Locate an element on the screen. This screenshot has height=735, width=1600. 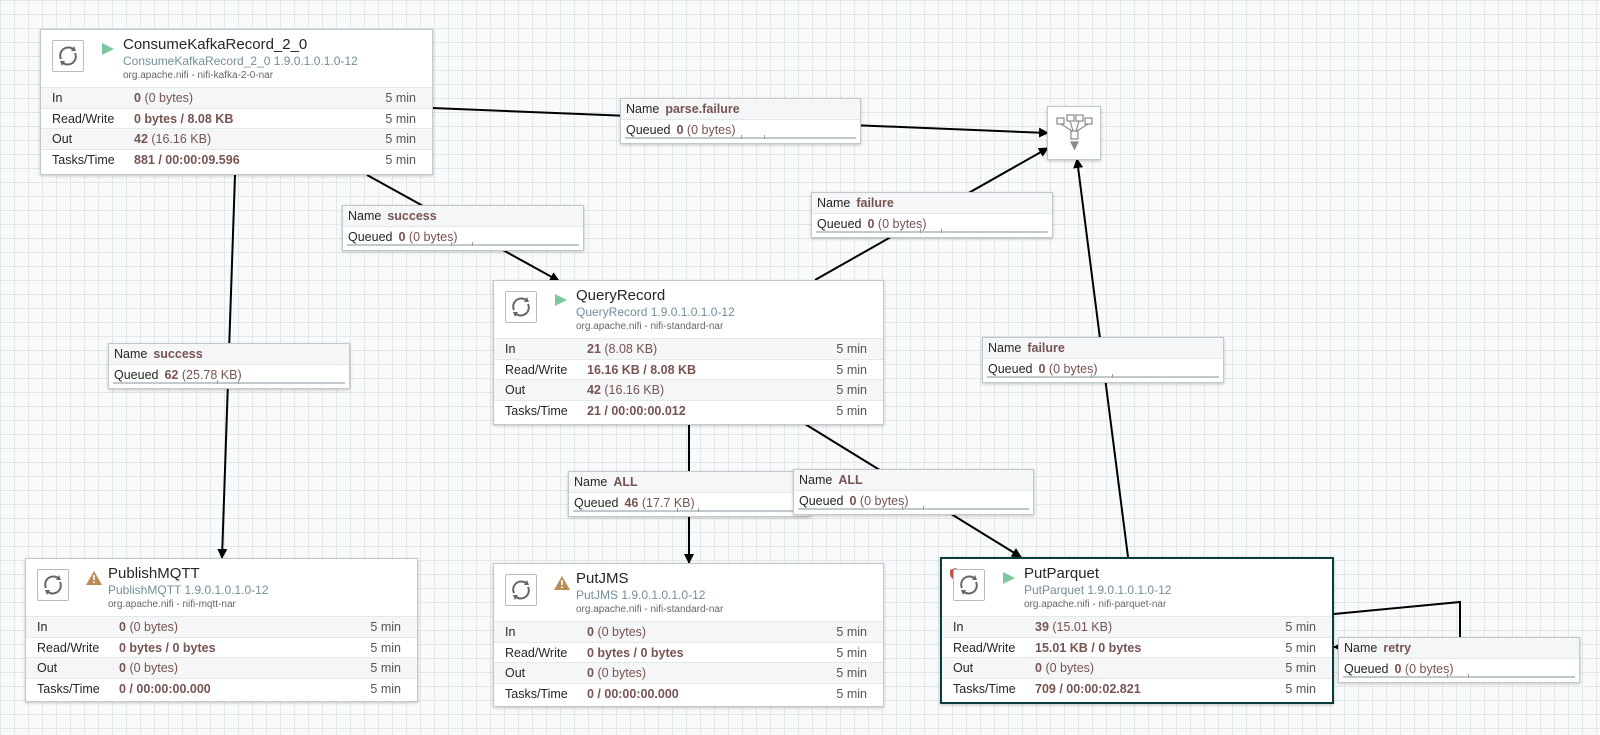
edge-retry-loop is located at coordinates (1397, 618).